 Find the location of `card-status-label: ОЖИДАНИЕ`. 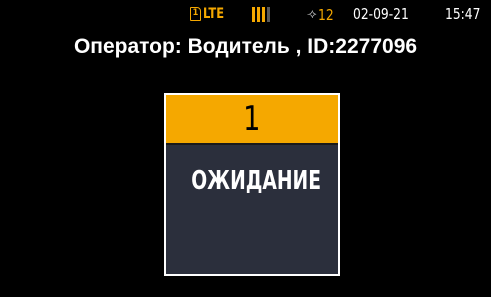

card-status-label: ОЖИДАНИЕ is located at coordinates (256, 181).